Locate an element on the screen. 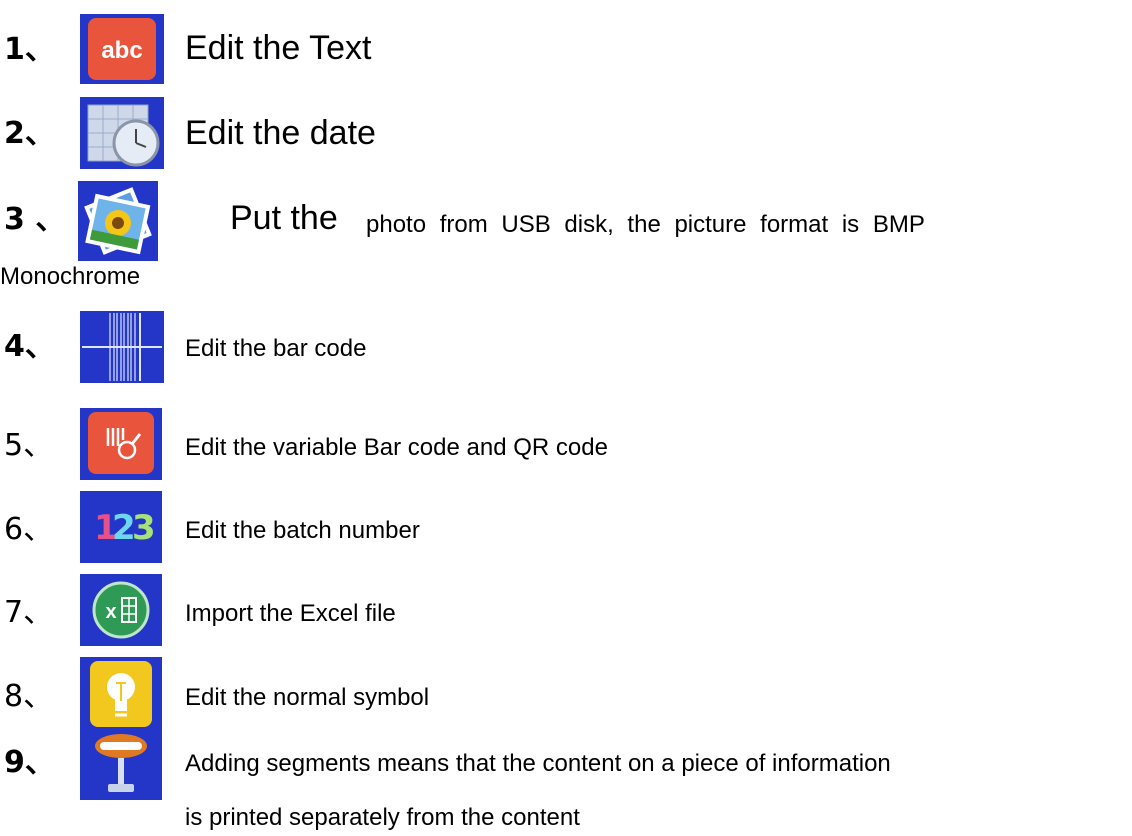 The image size is (1132, 836). item-number: 9、 is located at coordinates (29, 762).